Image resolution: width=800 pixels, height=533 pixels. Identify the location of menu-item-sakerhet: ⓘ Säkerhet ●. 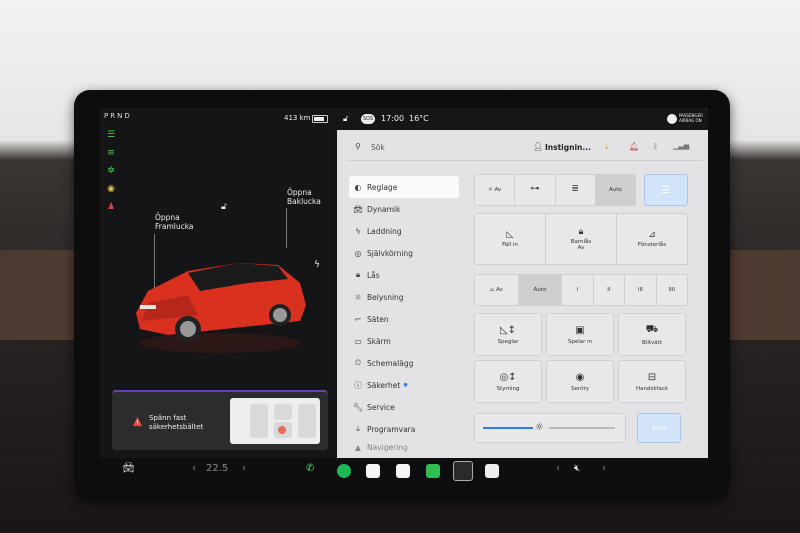
(404, 385).